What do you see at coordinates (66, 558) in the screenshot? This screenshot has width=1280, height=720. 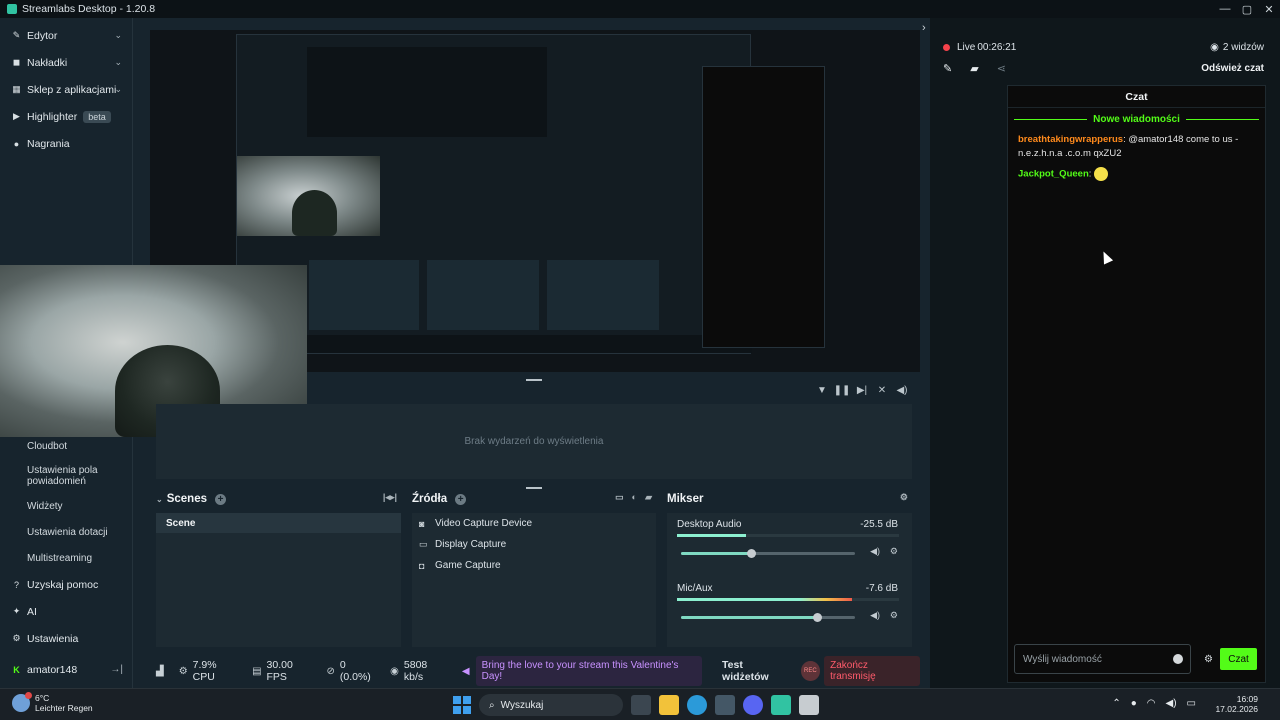 I see `sidebar-subitem-multistreaming: Multistreaming` at bounding box center [66, 558].